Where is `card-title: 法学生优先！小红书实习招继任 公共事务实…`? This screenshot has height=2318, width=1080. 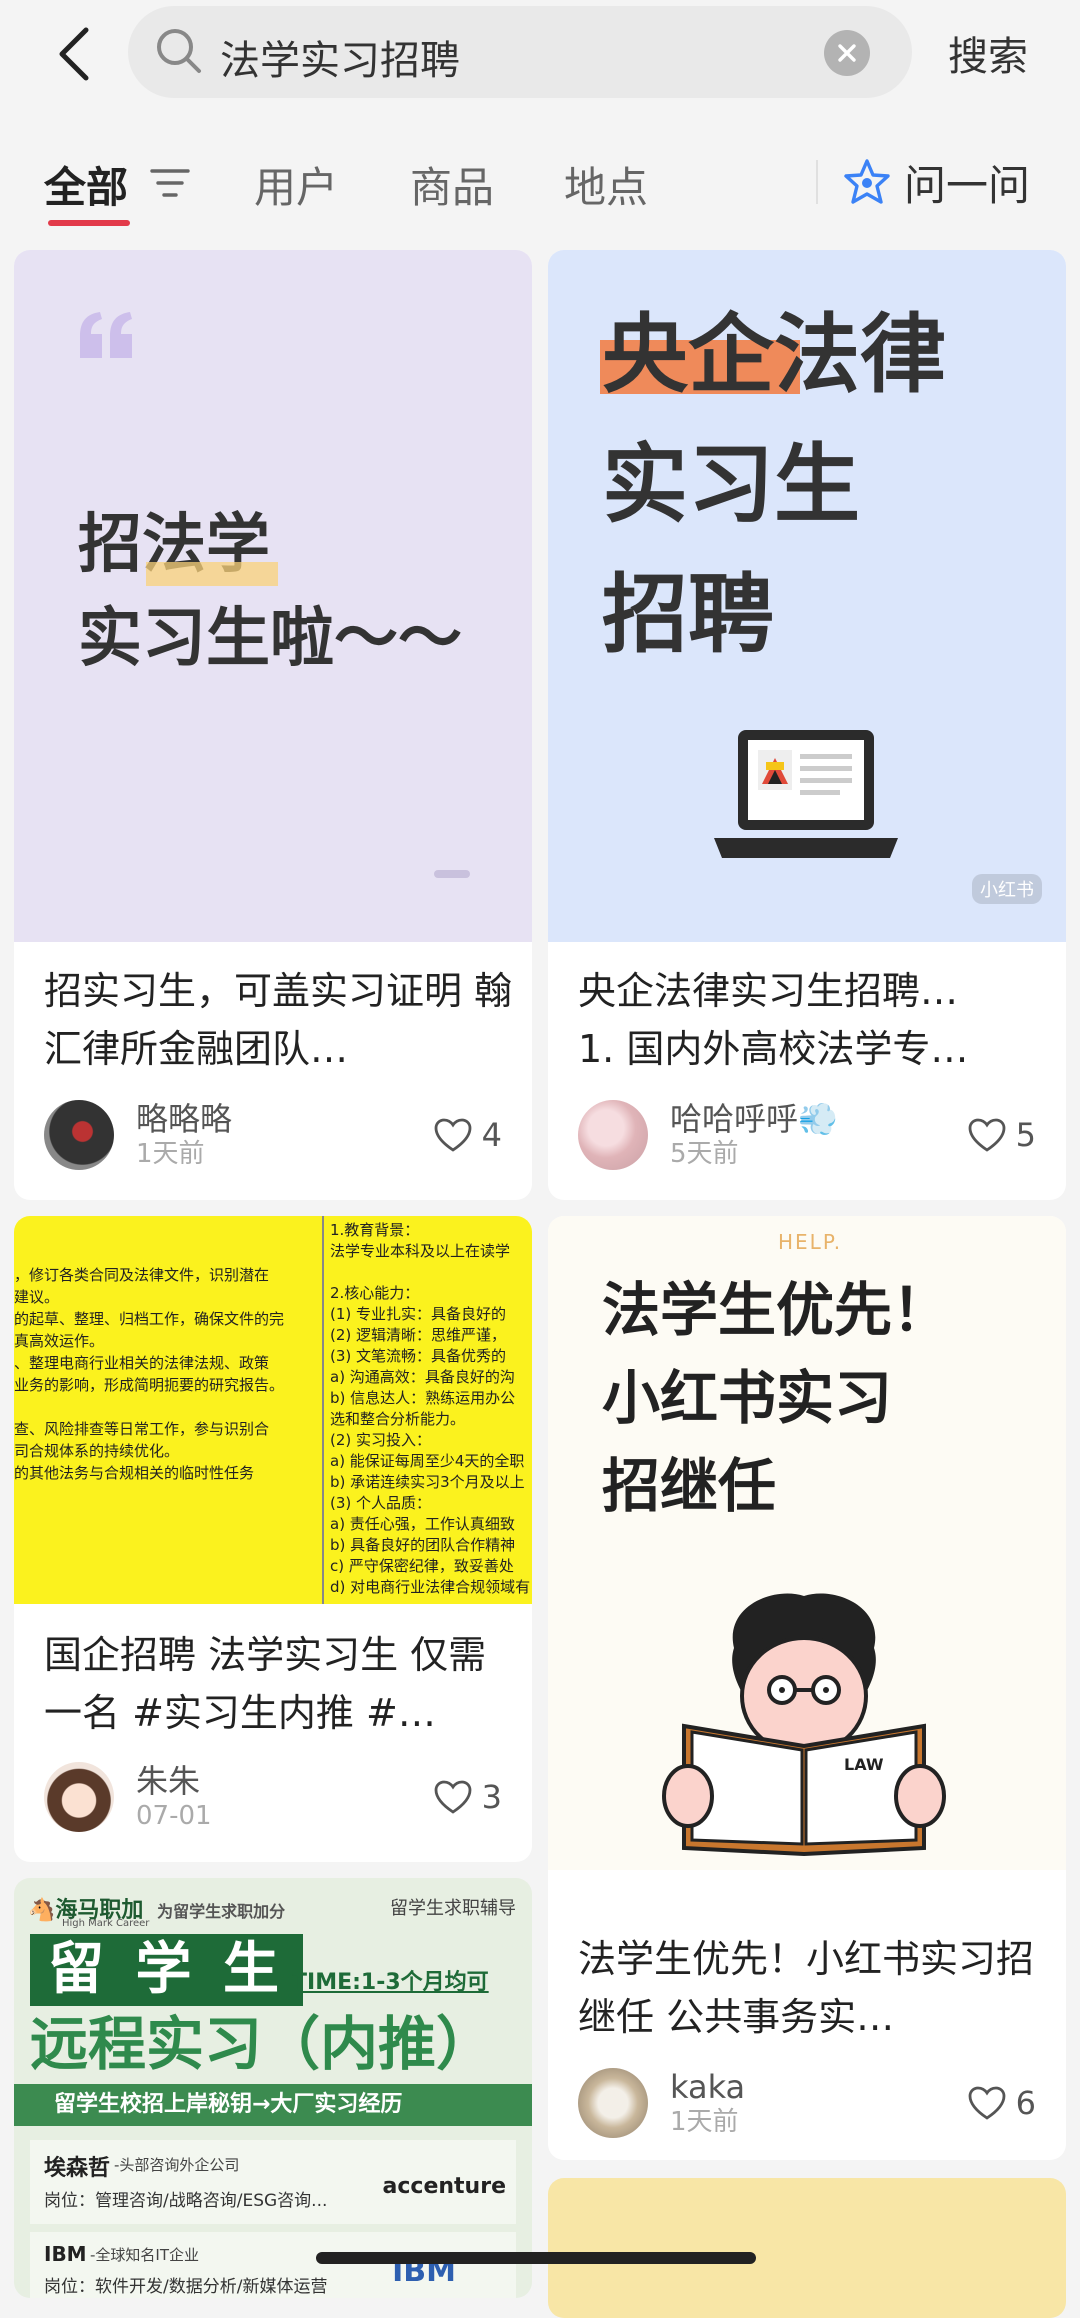 card-title: 法学生优先！小红书实习招继任 公共事务实… is located at coordinates (806, 1988).